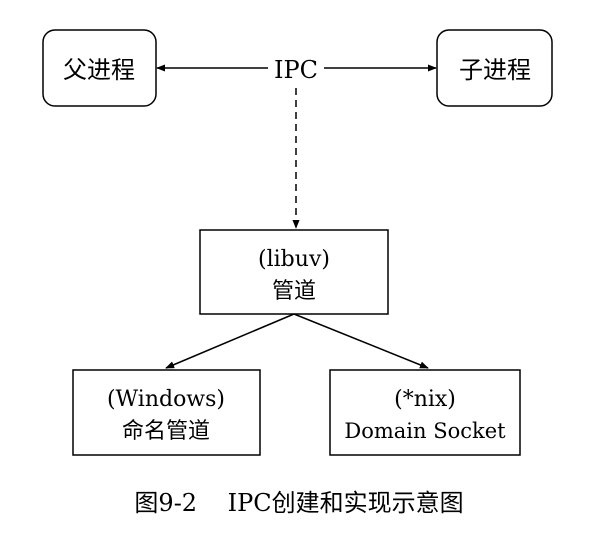 Image resolution: width=612 pixels, height=534 pixels. I want to click on child-process-node: 子进程, so click(494, 68).